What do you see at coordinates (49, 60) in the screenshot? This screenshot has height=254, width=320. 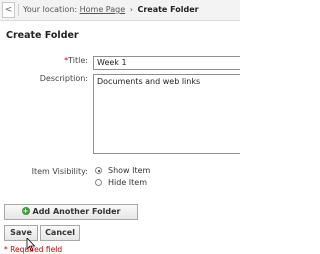 I see `title-label: *Title:` at bounding box center [49, 60].